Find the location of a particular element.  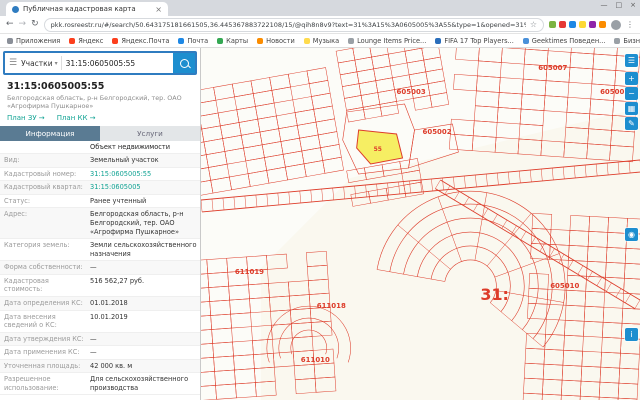

detail-row: Кадастровый квартал: 31:15:0605005 is located at coordinates (100, 188).